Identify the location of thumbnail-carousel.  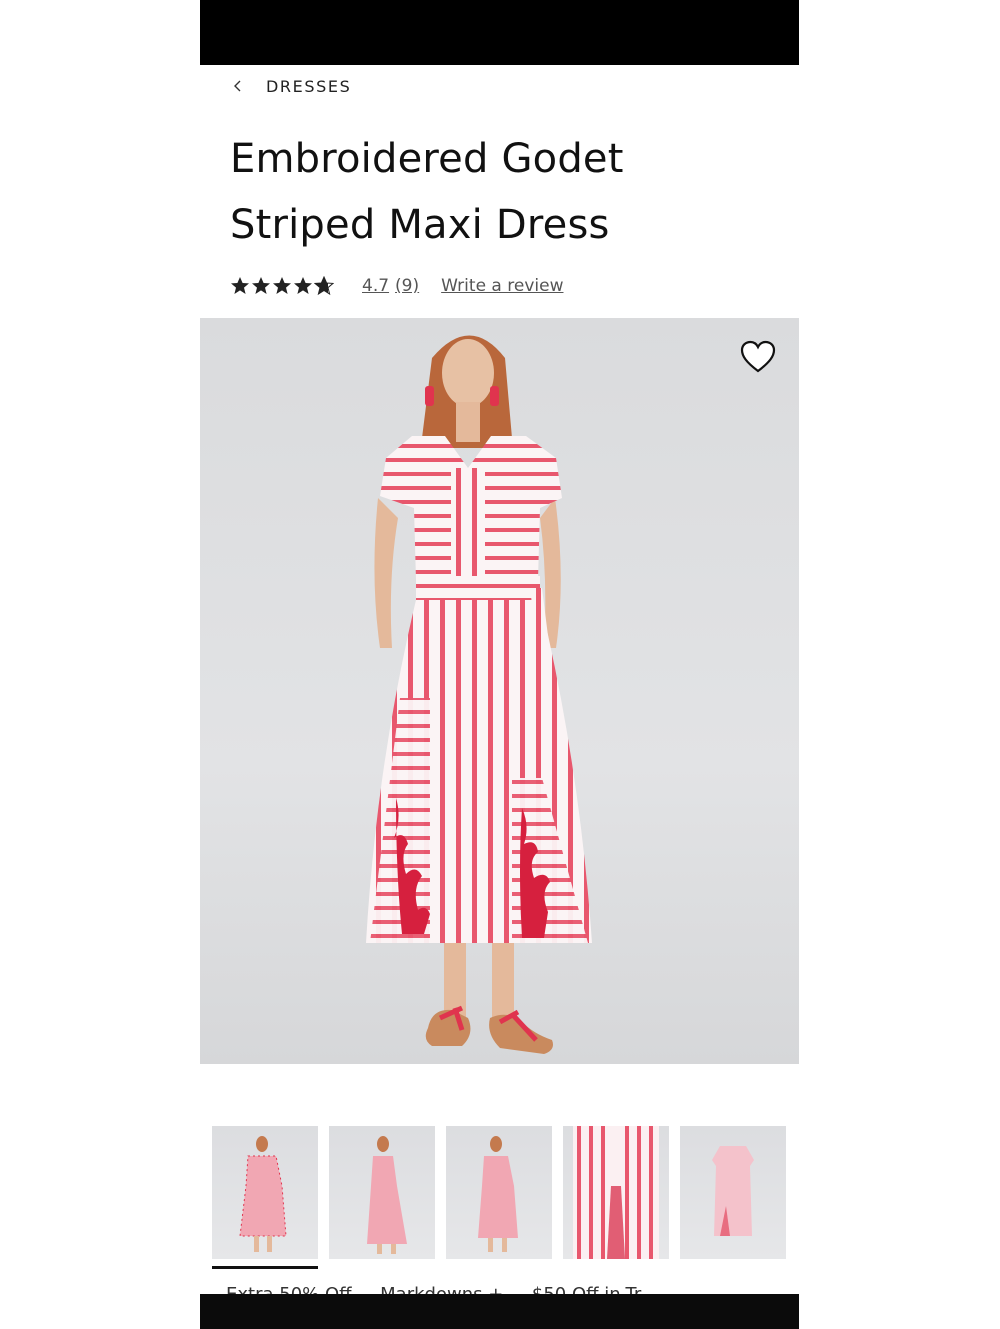
(505, 1201).